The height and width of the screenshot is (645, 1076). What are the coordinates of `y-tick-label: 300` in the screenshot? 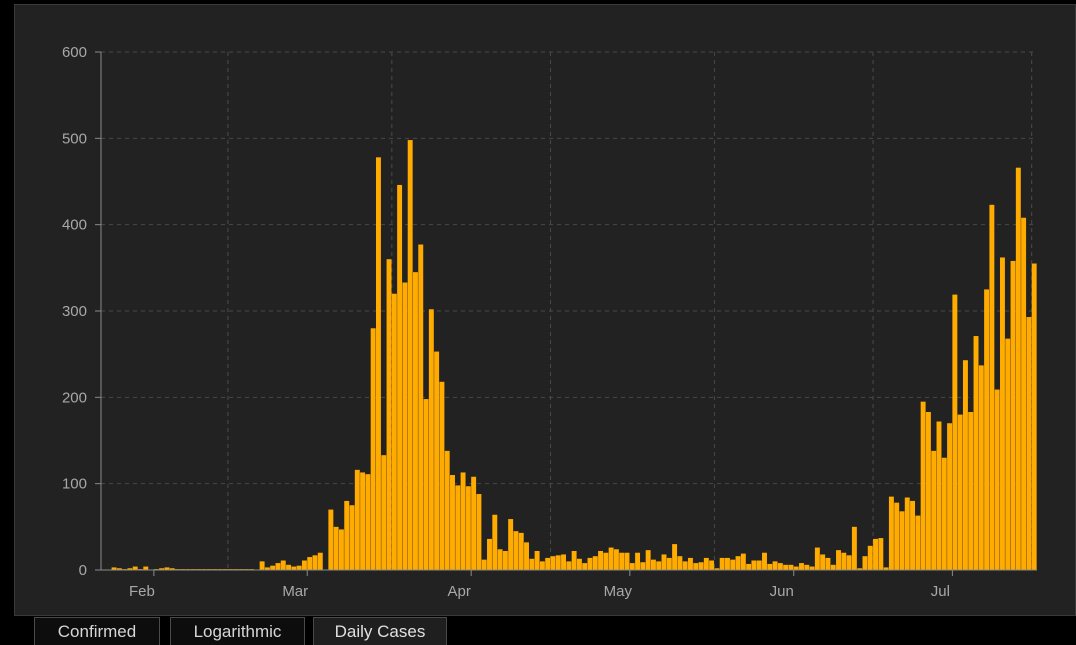 It's located at (74, 311).